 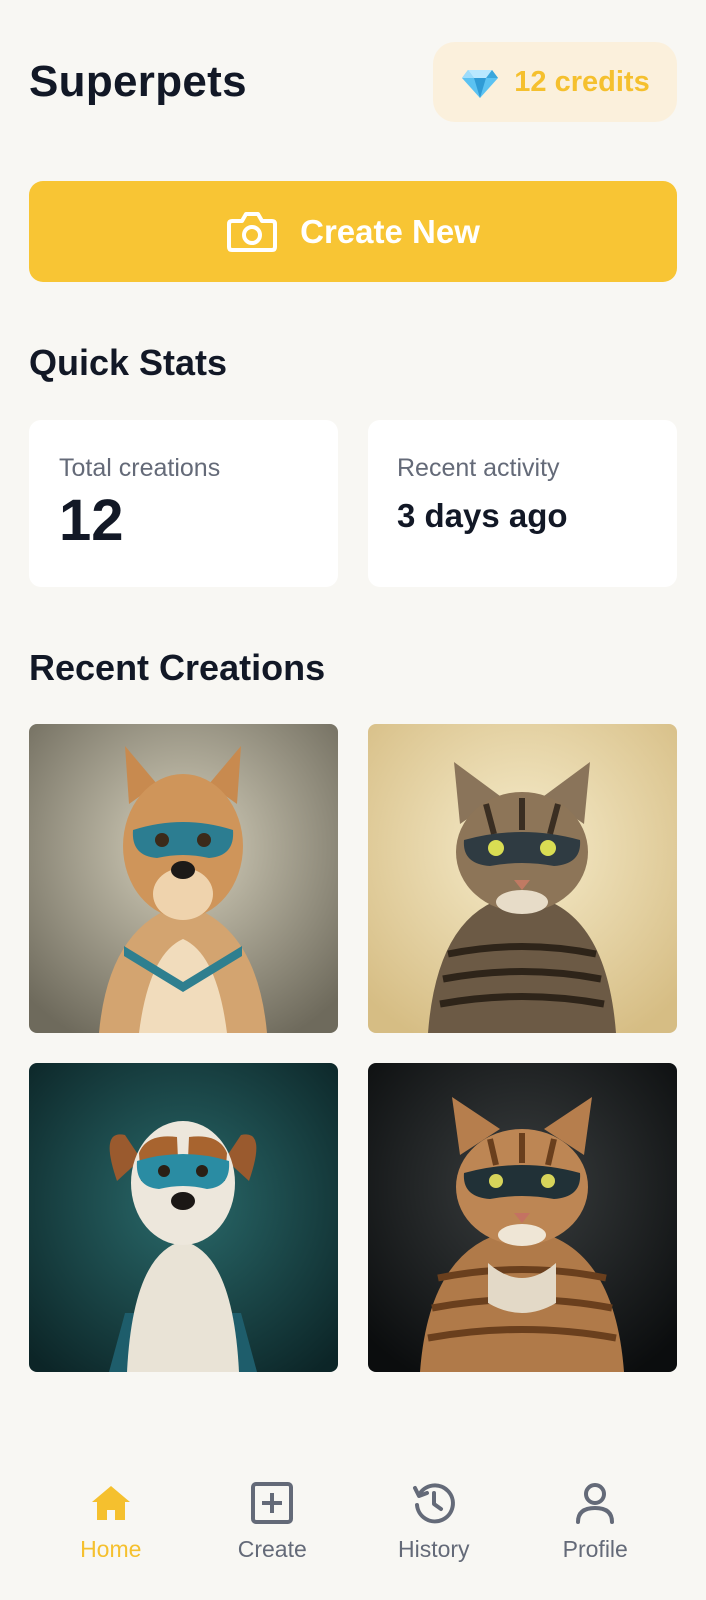 What do you see at coordinates (128, 362) in the screenshot?
I see `quick-stats-title: Quick Stats` at bounding box center [128, 362].